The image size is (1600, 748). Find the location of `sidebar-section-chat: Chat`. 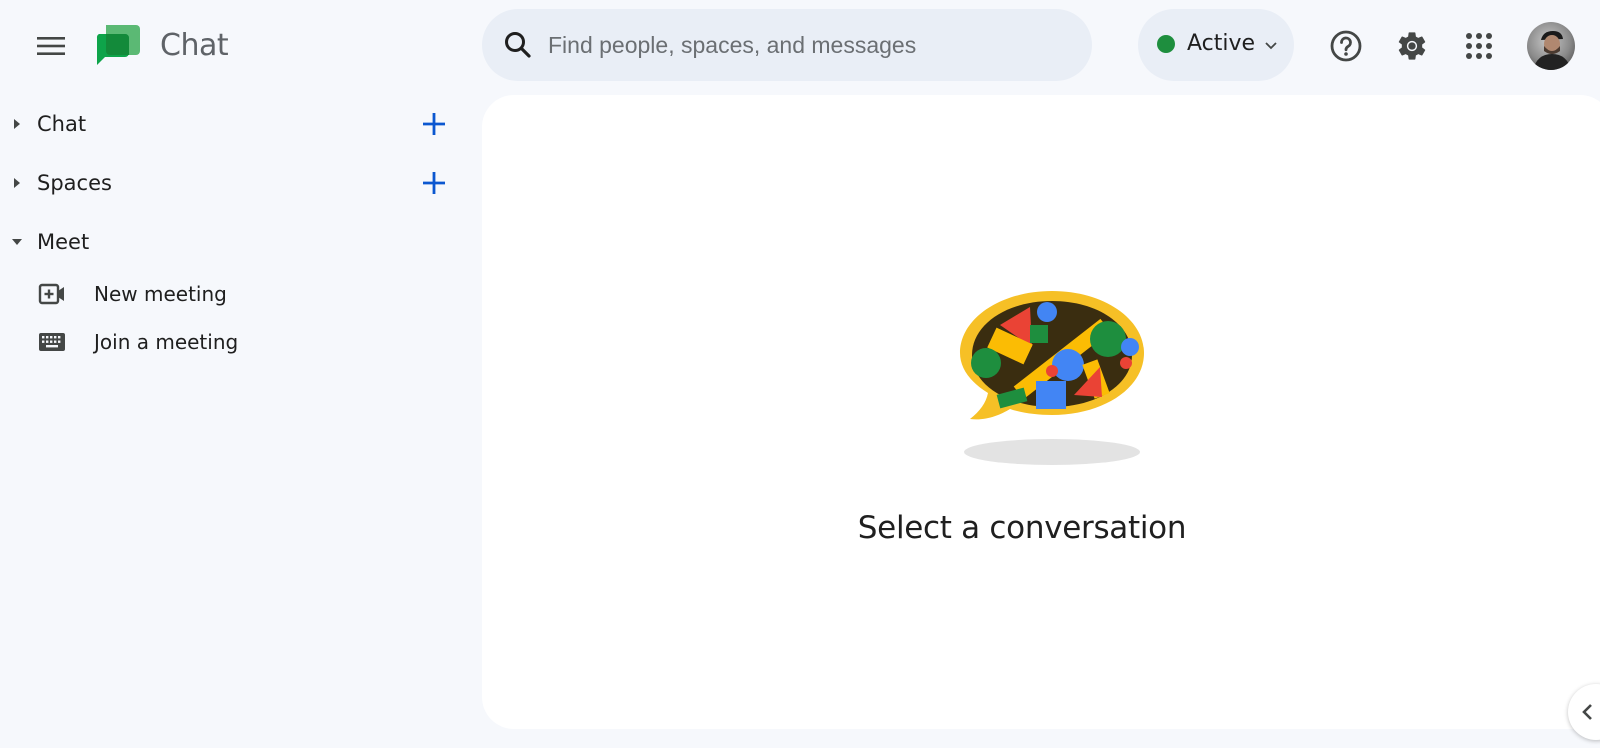

sidebar-section-chat: Chat is located at coordinates (235, 124).